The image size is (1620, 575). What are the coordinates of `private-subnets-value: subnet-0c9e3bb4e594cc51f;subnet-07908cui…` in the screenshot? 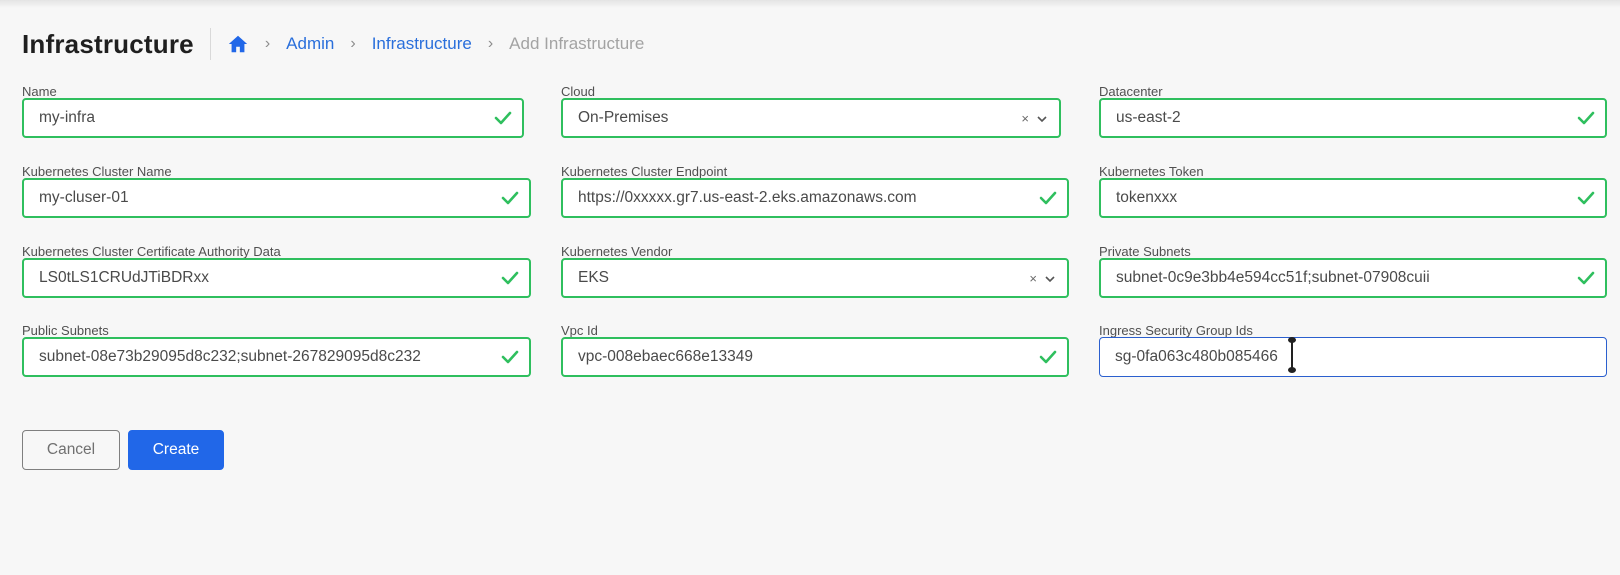 It's located at (1353, 278).